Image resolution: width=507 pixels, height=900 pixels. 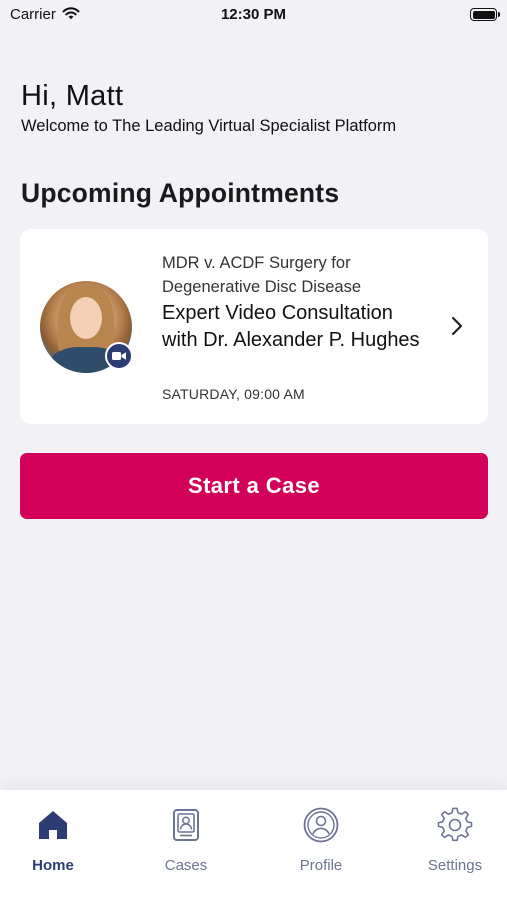 I want to click on start-case-button: Start a Case, so click(x=254, y=486).